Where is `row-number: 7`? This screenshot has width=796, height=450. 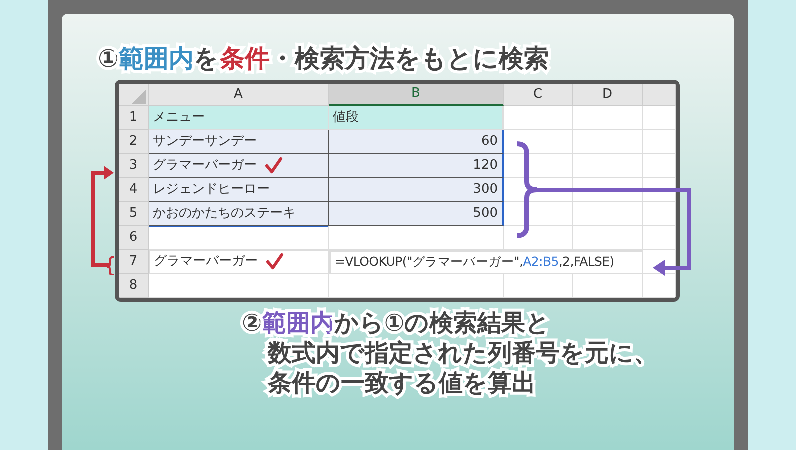
row-number: 7 is located at coordinates (134, 262).